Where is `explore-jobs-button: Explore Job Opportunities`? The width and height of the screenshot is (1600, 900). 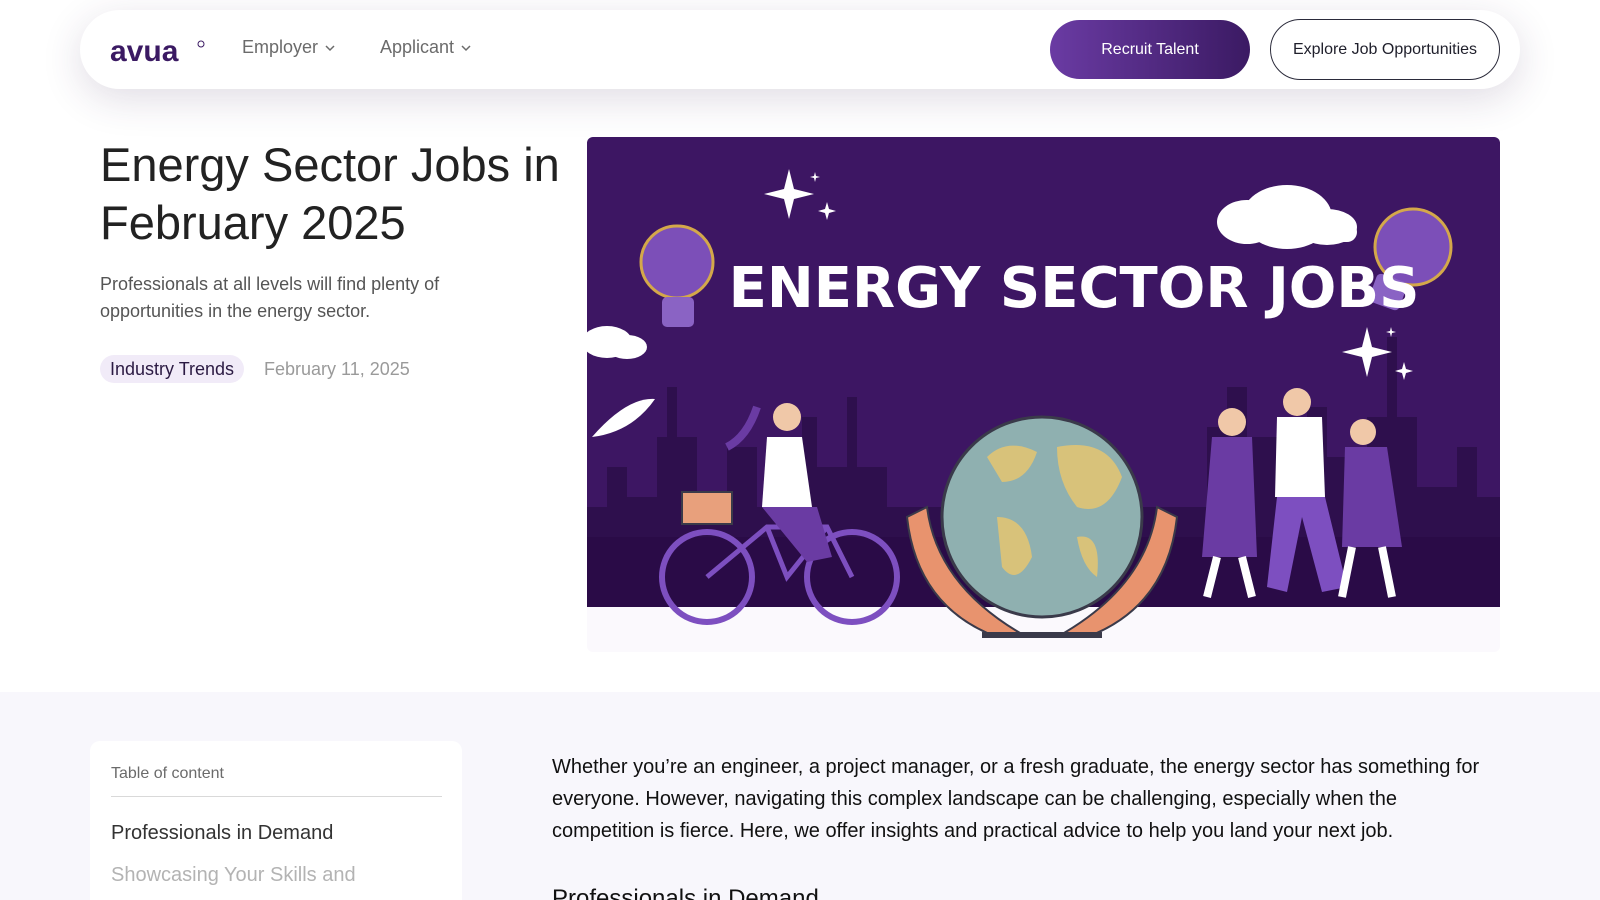 explore-jobs-button: Explore Job Opportunities is located at coordinates (1385, 49).